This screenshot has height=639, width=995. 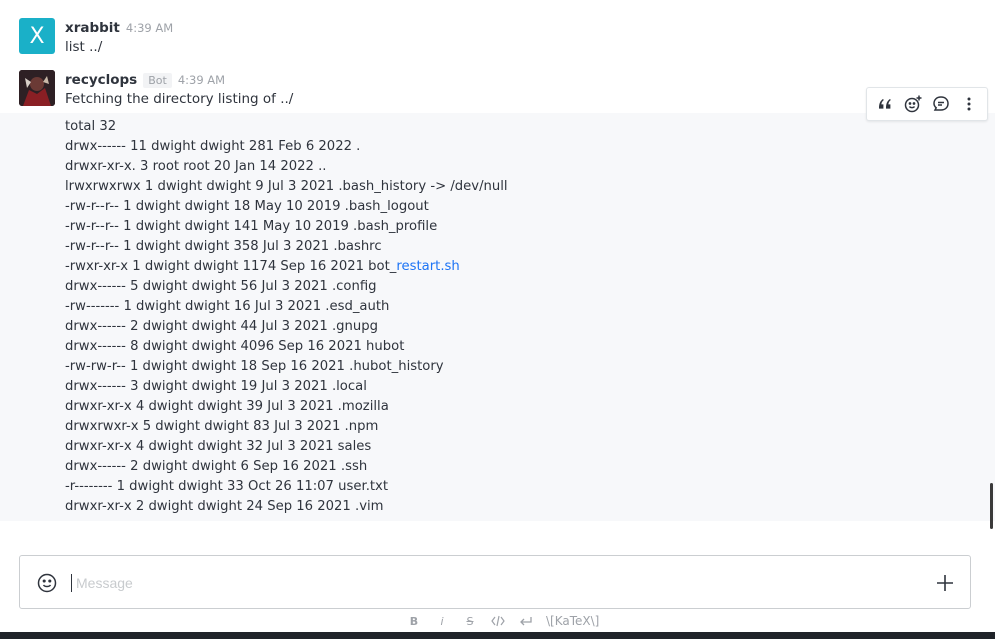 What do you see at coordinates (913, 104) in the screenshot?
I see `add-reaction-icon` at bounding box center [913, 104].